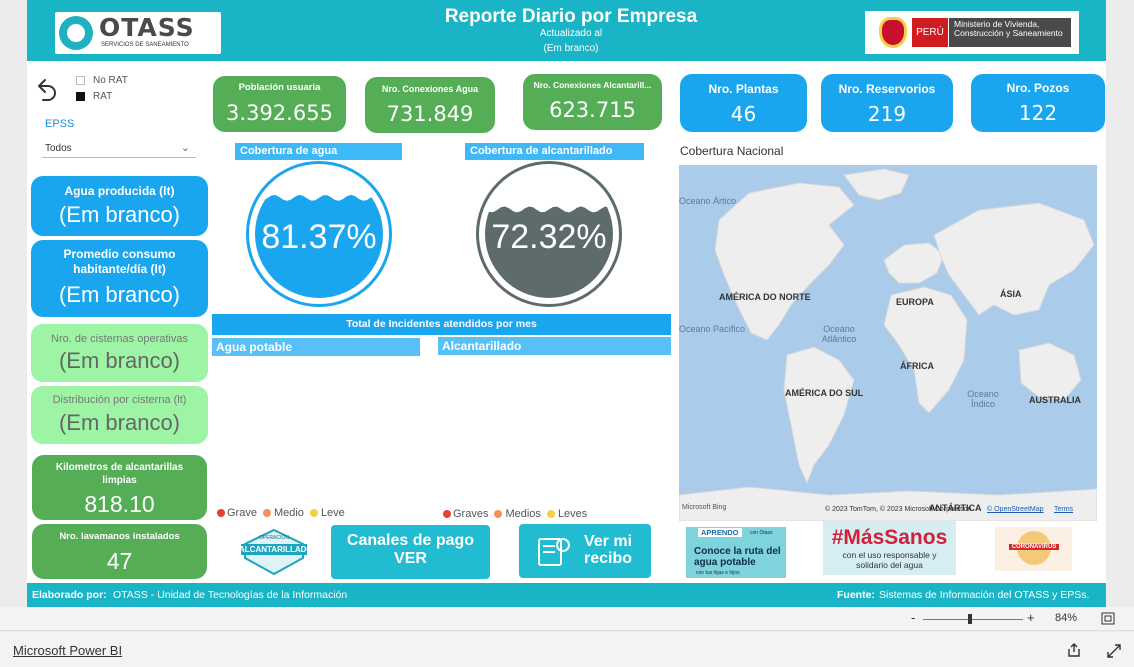 This screenshot has height=667, width=1134. What do you see at coordinates (1055, 400) in the screenshot?
I see `map-label-australia: AUSTRALIA` at bounding box center [1055, 400].